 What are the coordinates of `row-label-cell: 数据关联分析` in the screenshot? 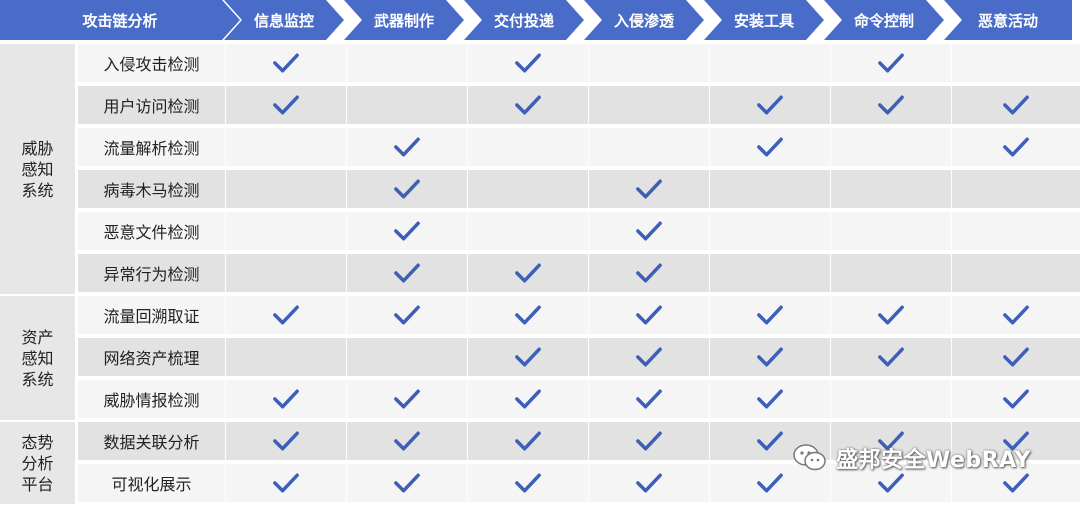 It's located at (151, 442).